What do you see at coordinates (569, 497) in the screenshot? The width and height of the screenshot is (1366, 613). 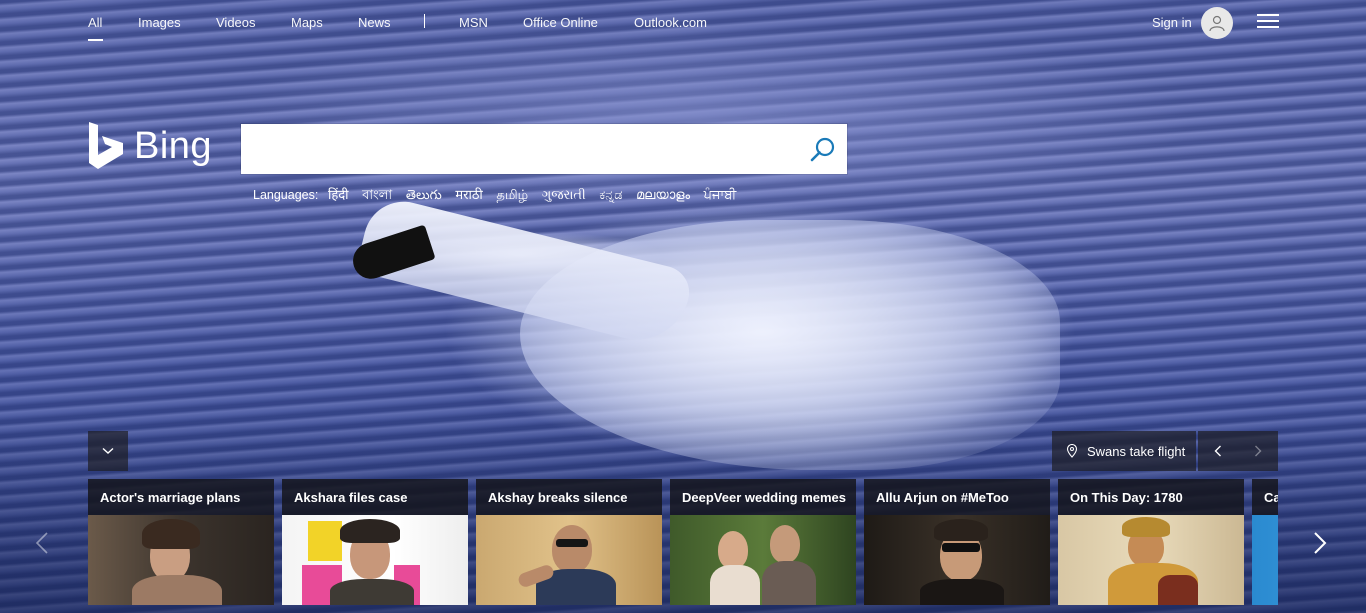 I see `news-card-title: Akshay breaks silence` at bounding box center [569, 497].